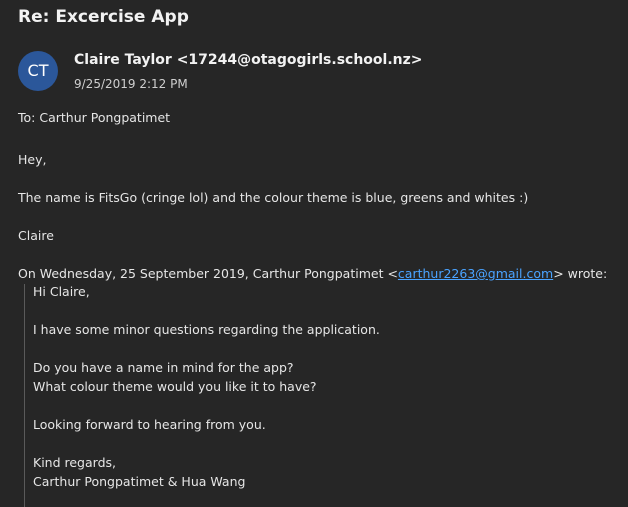 Image resolution: width=628 pixels, height=507 pixels. Describe the element at coordinates (103, 17) in the screenshot. I see `email-subject: Re: Excercise App` at that location.